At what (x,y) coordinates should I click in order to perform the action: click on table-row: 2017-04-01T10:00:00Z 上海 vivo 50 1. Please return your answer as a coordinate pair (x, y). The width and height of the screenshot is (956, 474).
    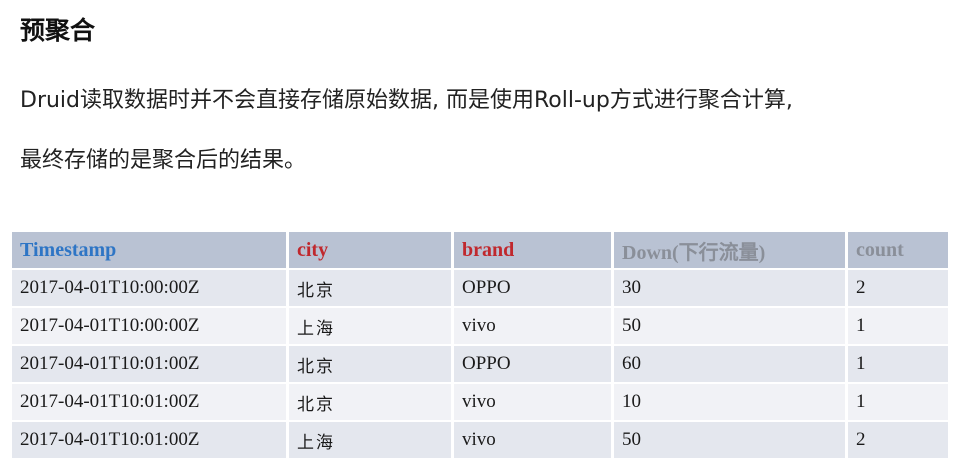
    Looking at the image, I should click on (480, 325).